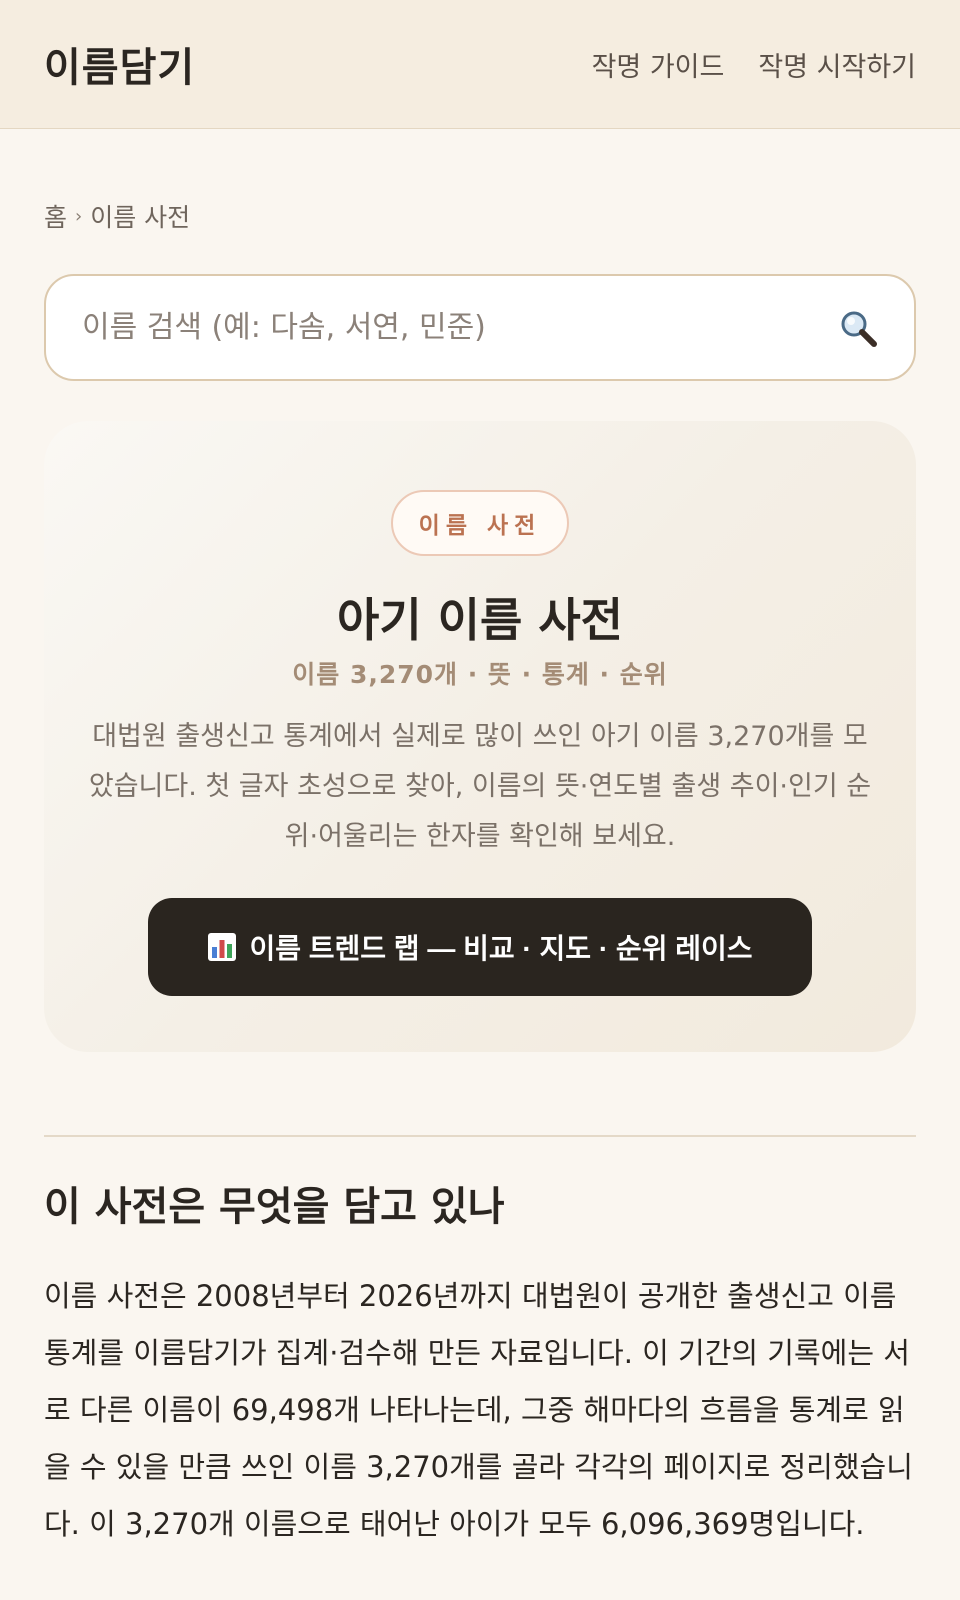 The height and width of the screenshot is (1600, 960). I want to click on hero-subtitle: 이름 3,270개 · 뜻 · 통계 · 순위, so click(480, 674).